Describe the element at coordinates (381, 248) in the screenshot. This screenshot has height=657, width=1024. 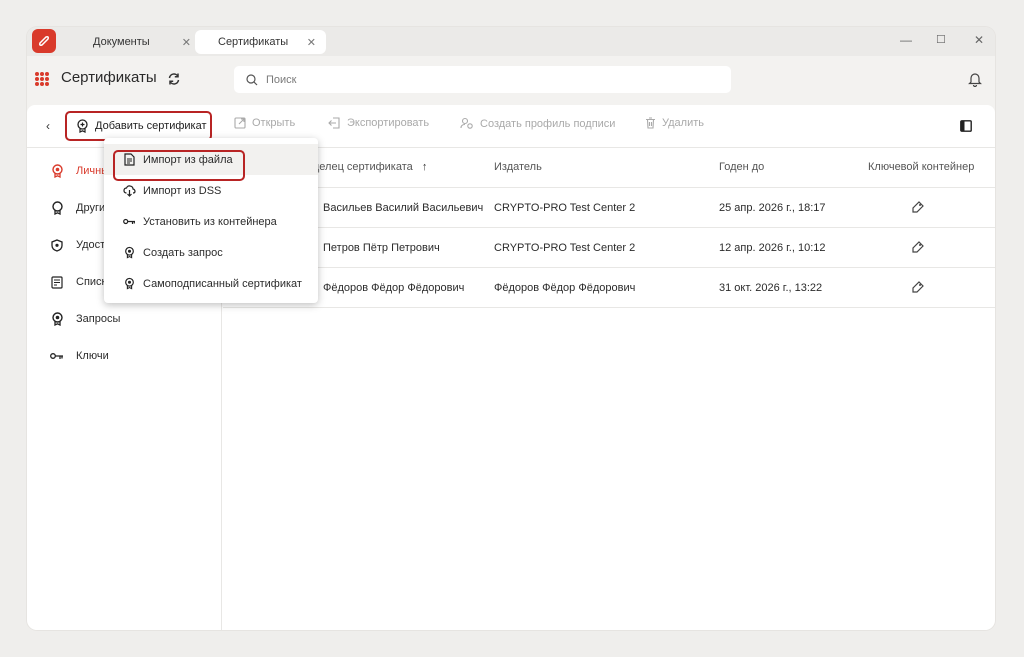
I see `cell-owner: Петров Пётр Петрович` at that location.